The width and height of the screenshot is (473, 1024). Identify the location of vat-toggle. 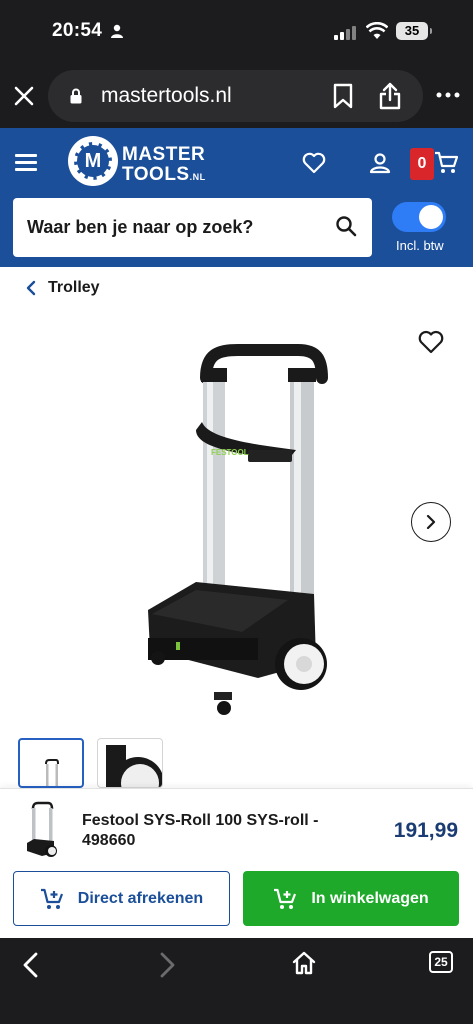
(419, 217).